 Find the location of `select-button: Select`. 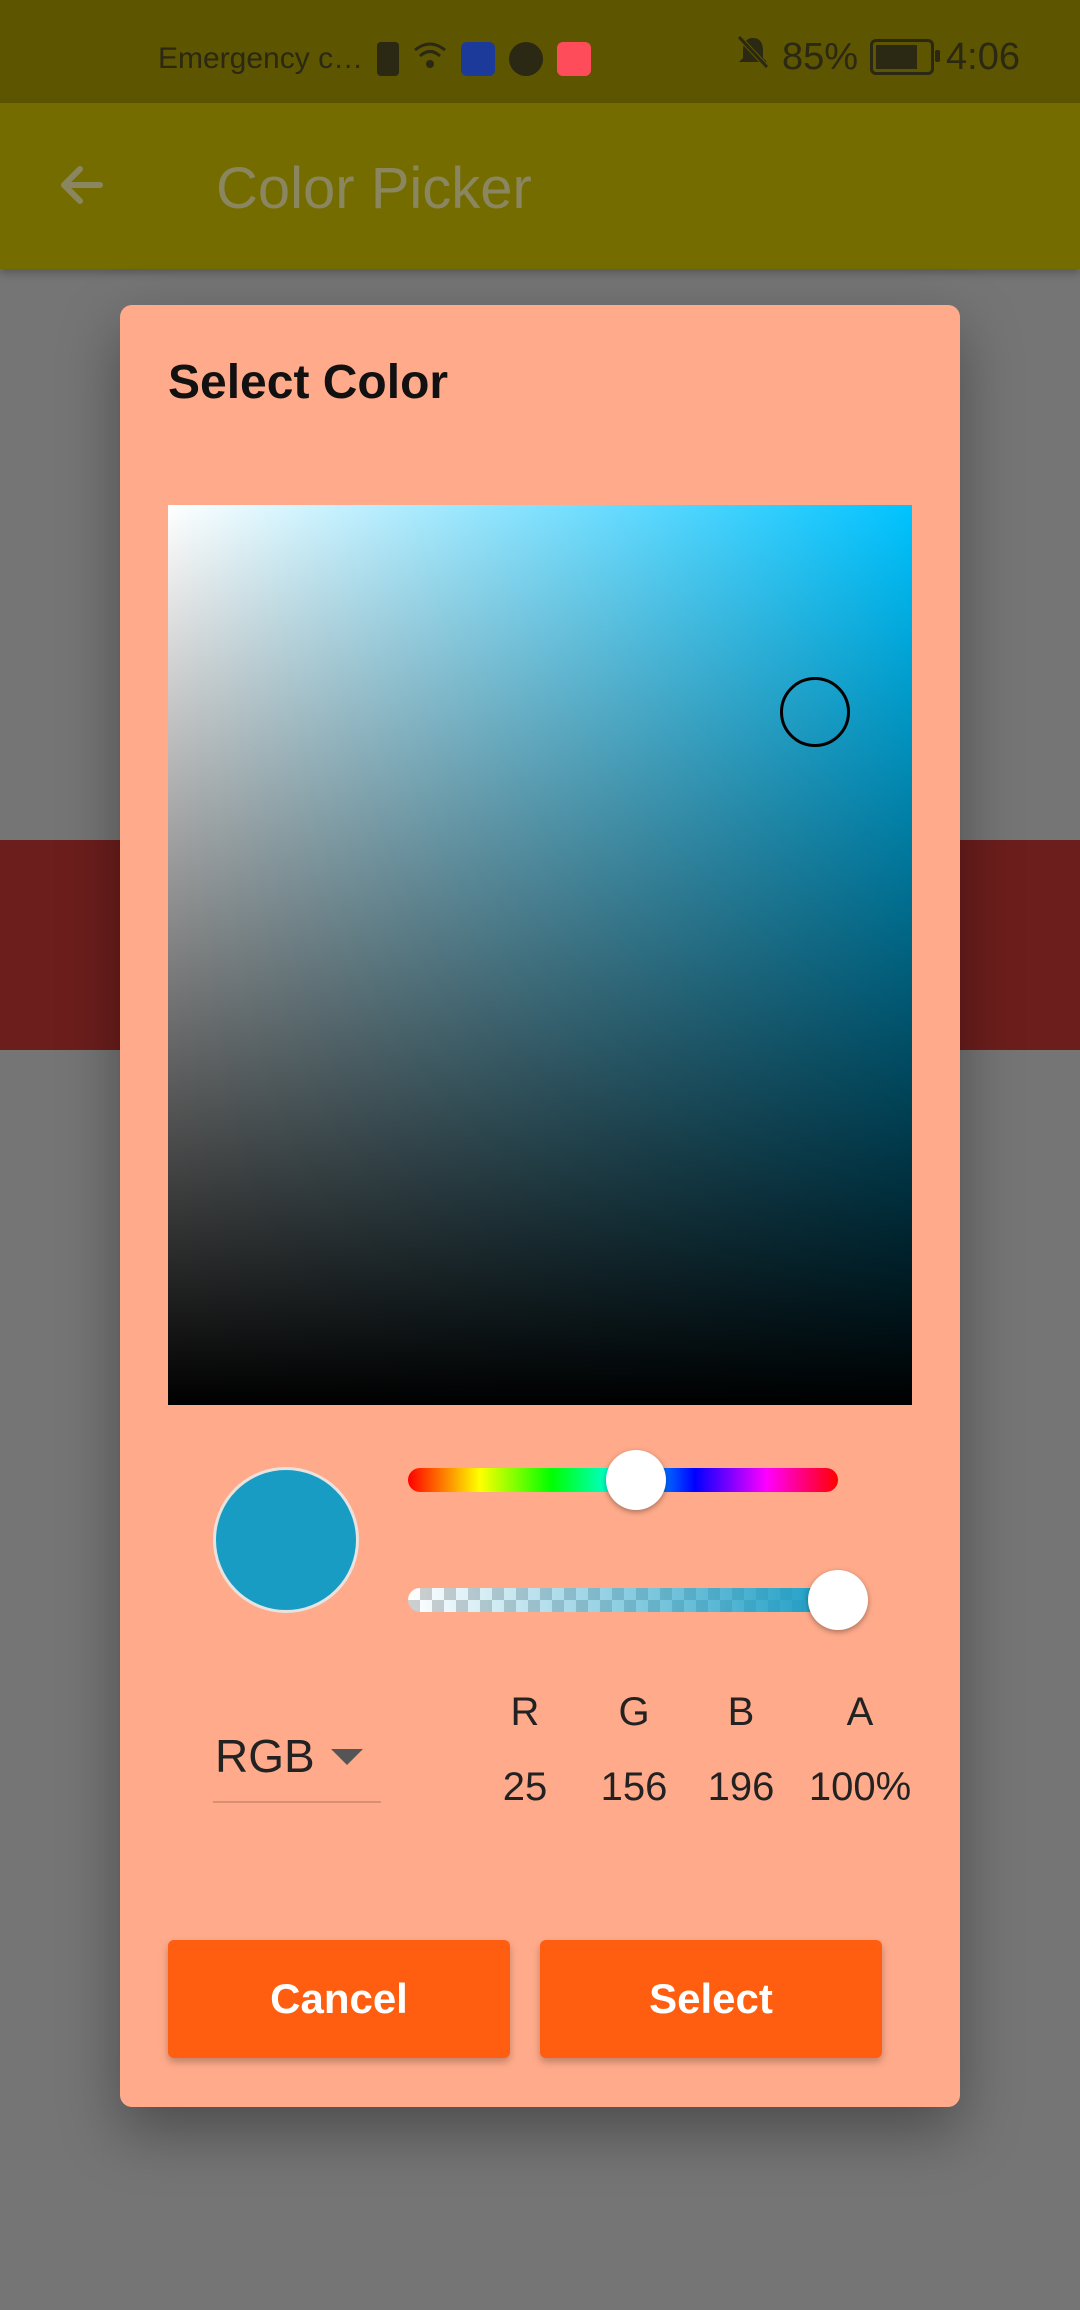

select-button: Select is located at coordinates (711, 1999).